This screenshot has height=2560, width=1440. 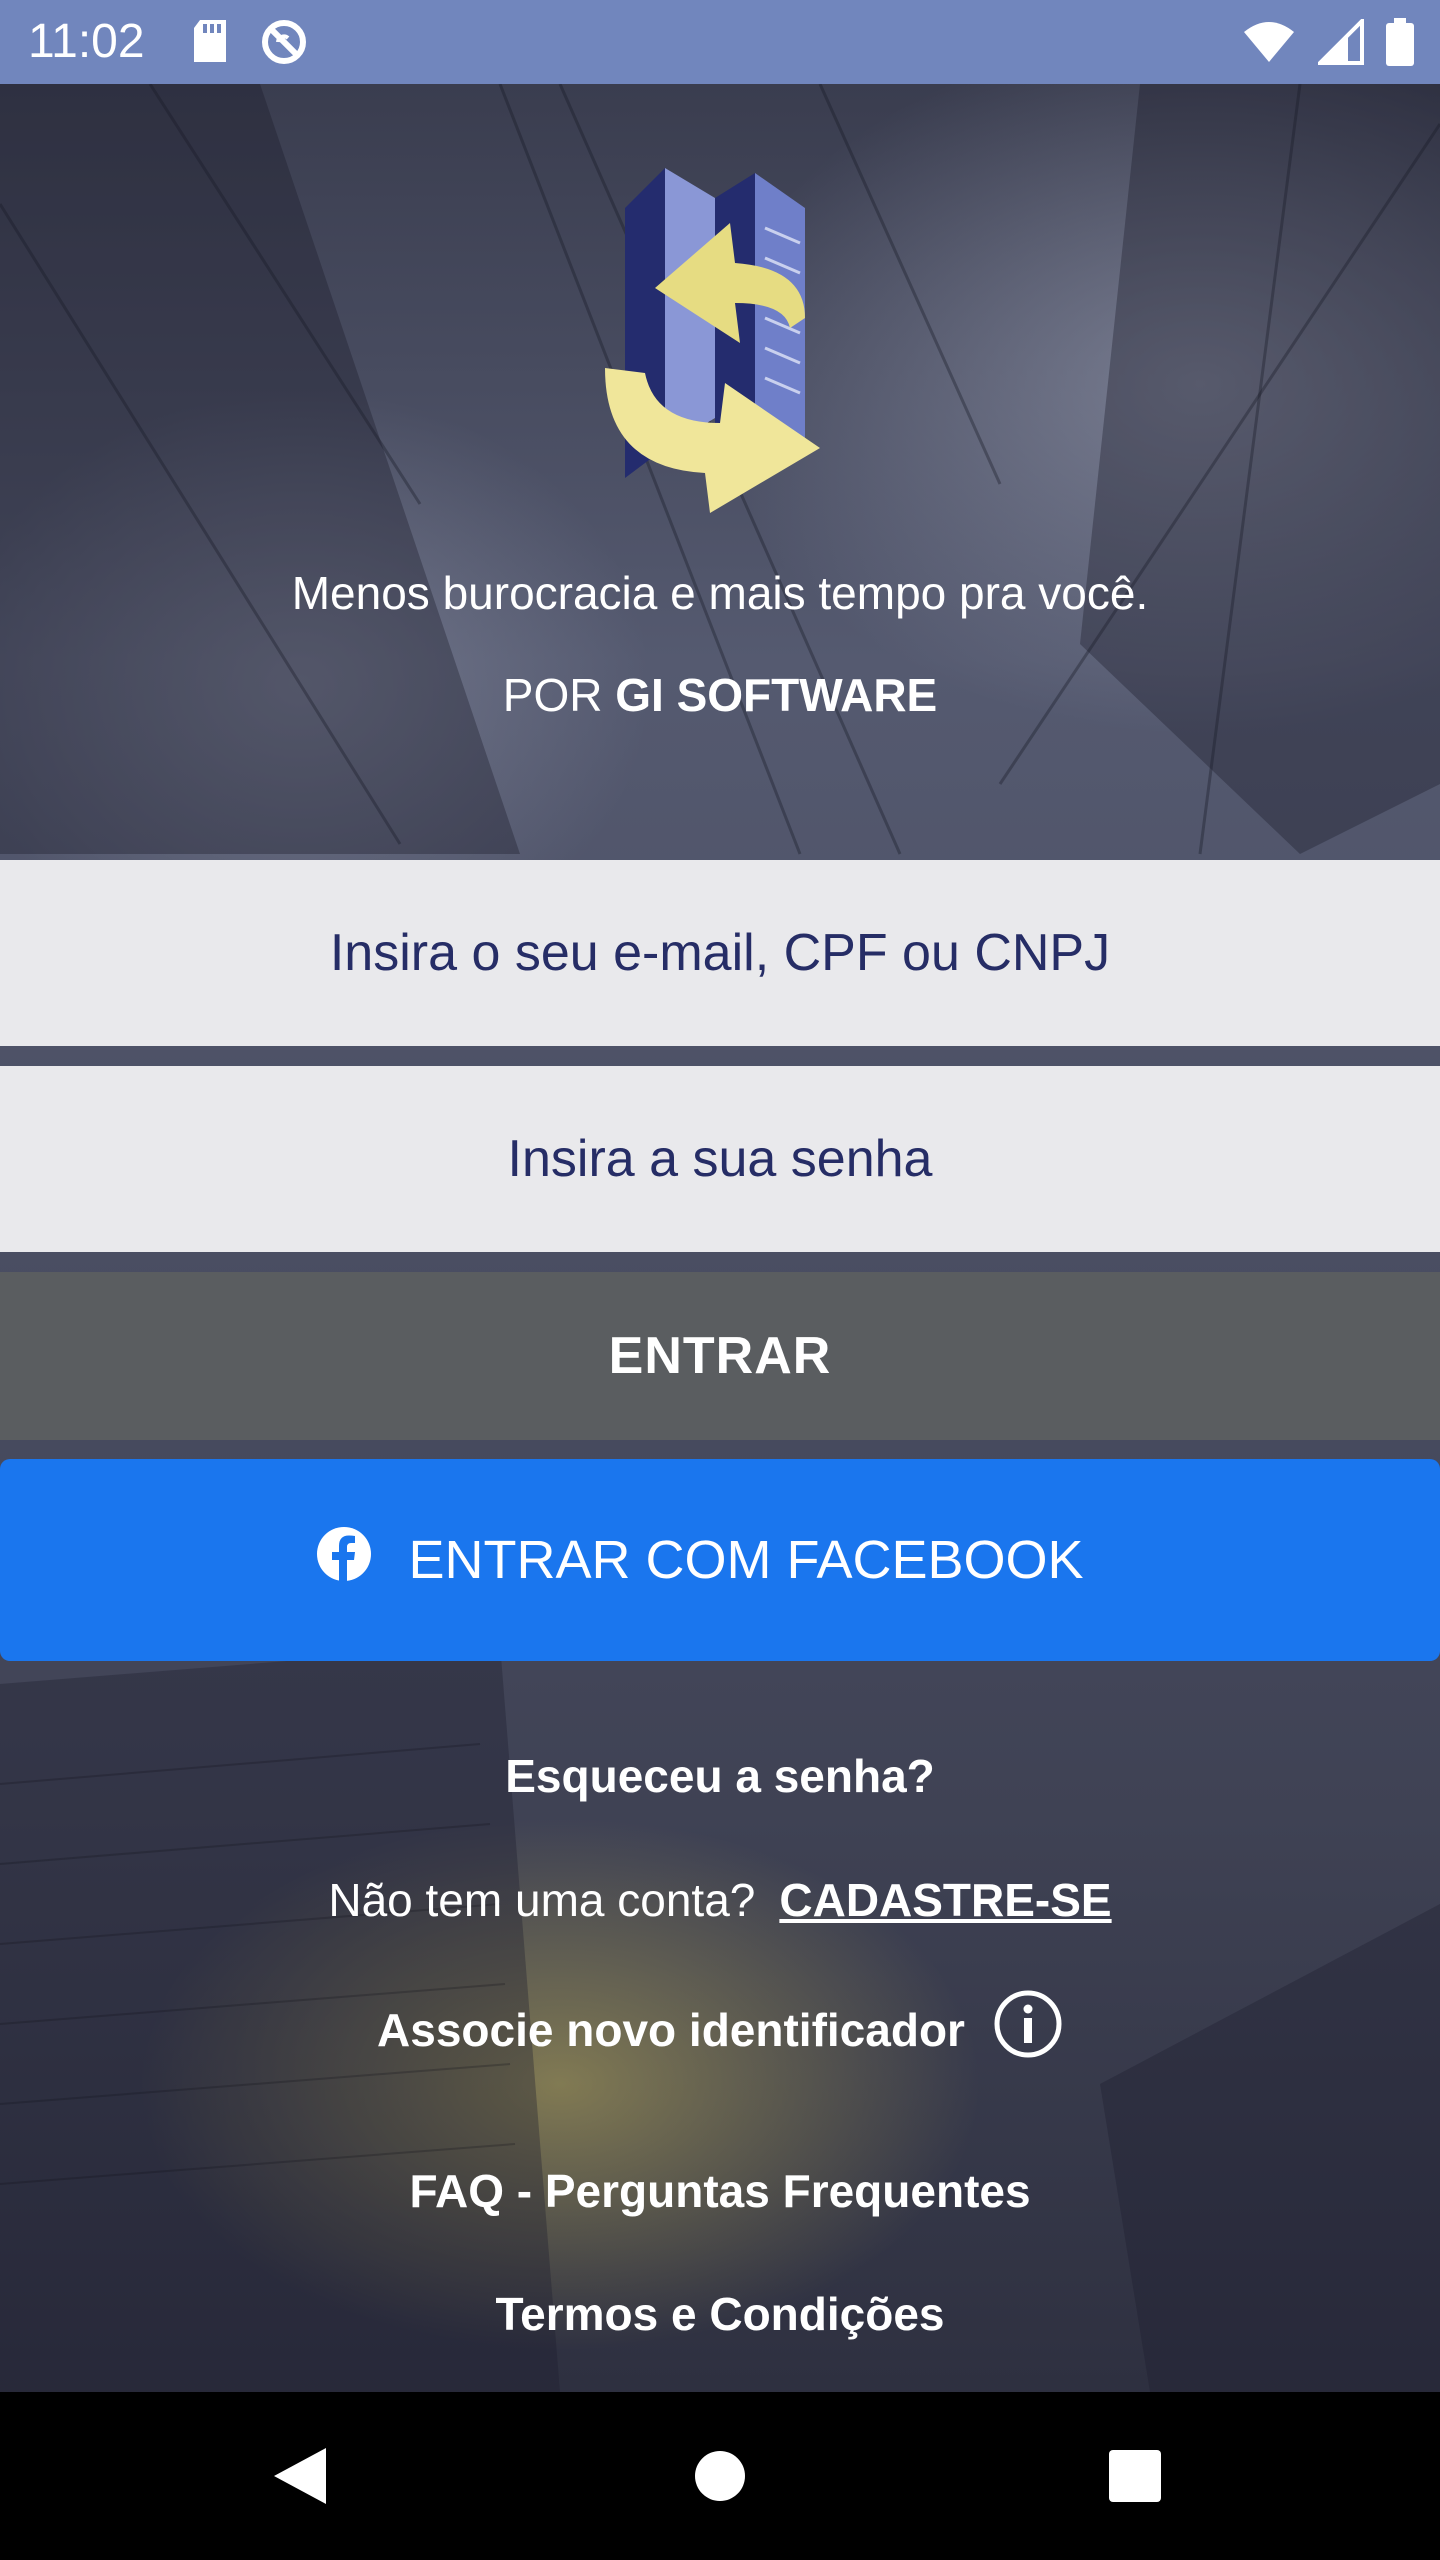 I want to click on status-bar: 11:02, so click(x=720, y=42).